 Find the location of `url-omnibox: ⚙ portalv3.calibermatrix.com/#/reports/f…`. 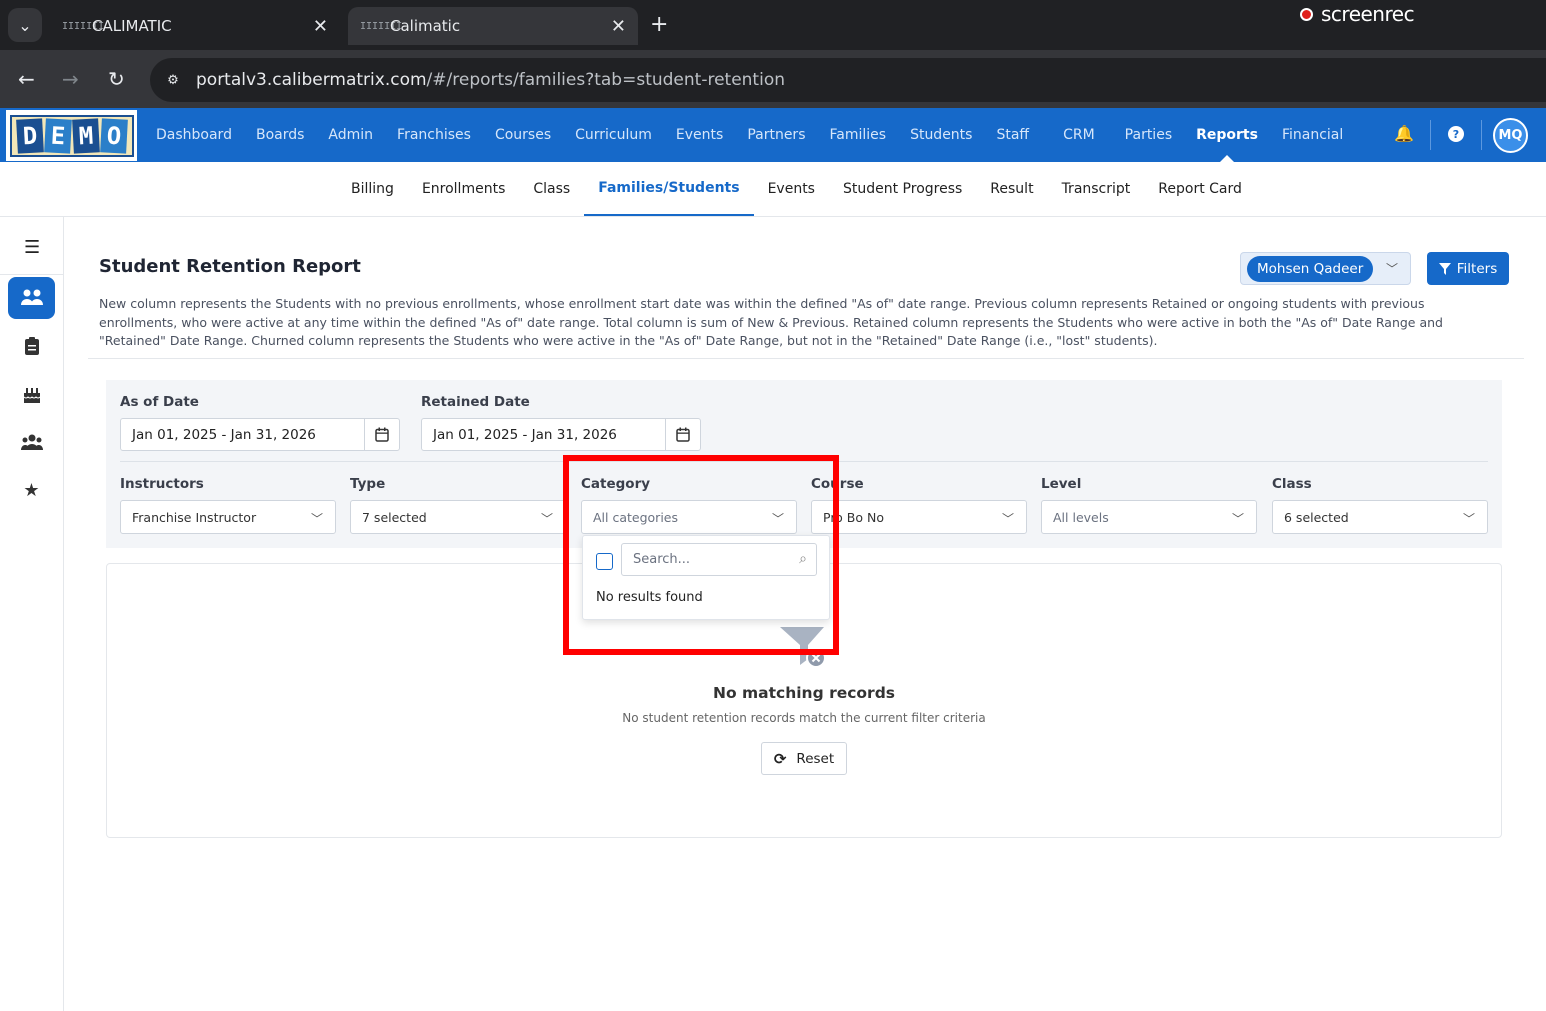

url-omnibox: ⚙ portalv3.calibermatrix.com/#/reports/f… is located at coordinates (848, 80).